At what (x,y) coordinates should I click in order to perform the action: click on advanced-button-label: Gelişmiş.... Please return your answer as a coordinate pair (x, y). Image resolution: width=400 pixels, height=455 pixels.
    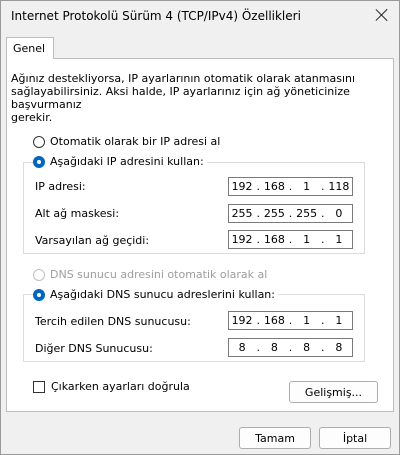
    Looking at the image, I should click on (333, 392).